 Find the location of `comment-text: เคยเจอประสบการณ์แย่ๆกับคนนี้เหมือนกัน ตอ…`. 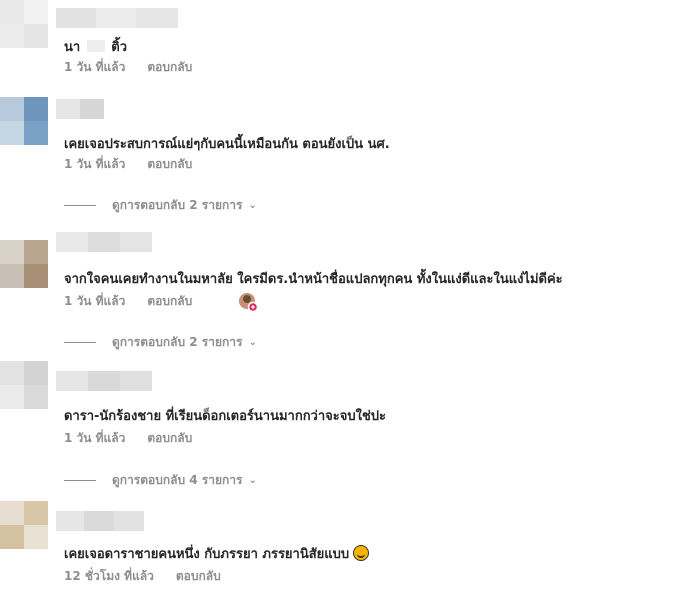

comment-text: เคยเจอประสบการณ์แย่ๆกับคนนี้เหมือนกัน ตอ… is located at coordinates (227, 144).